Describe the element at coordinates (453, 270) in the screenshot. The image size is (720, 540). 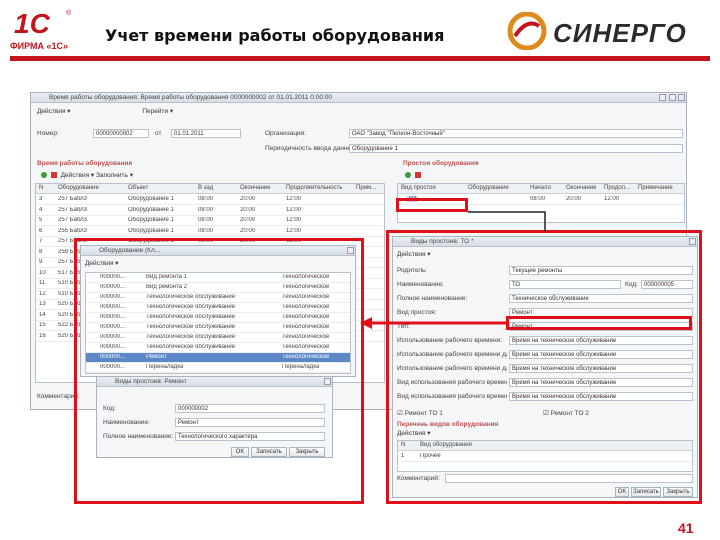
I see `connector-arrows` at that location.